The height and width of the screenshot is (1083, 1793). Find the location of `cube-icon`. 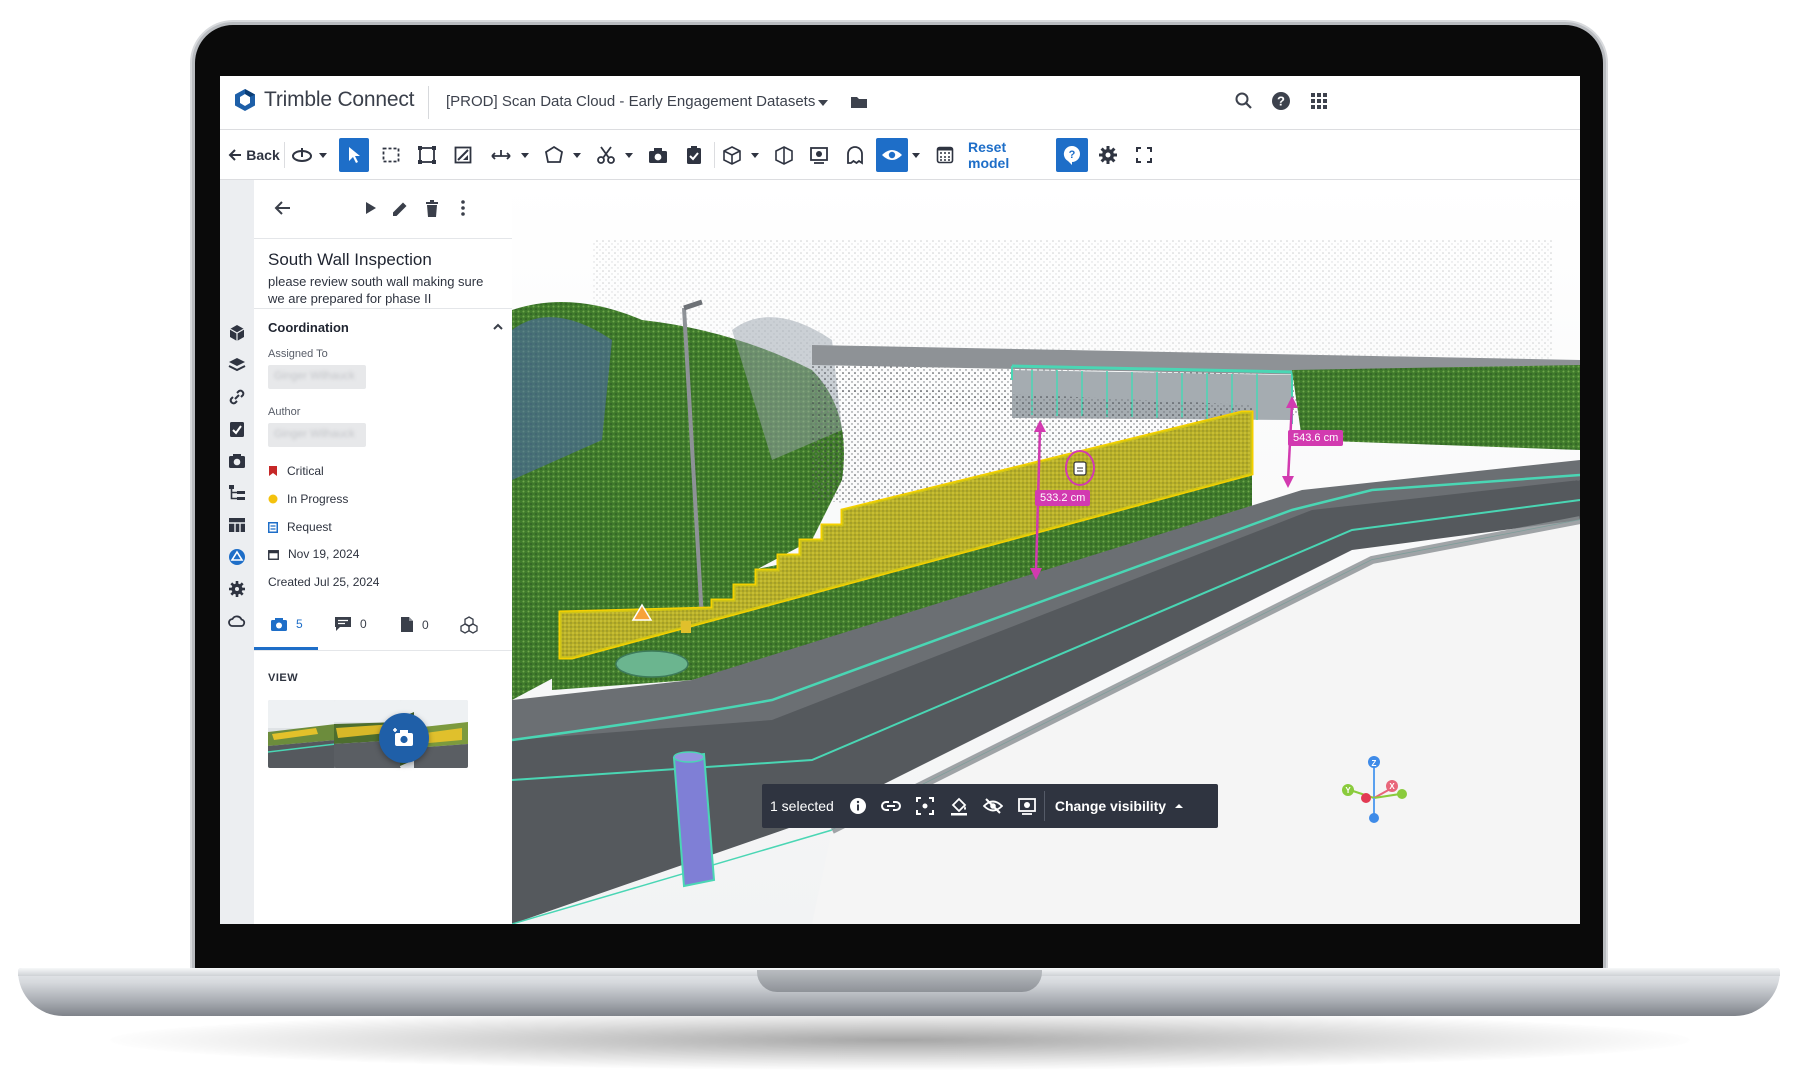

cube-icon is located at coordinates (237, 333).